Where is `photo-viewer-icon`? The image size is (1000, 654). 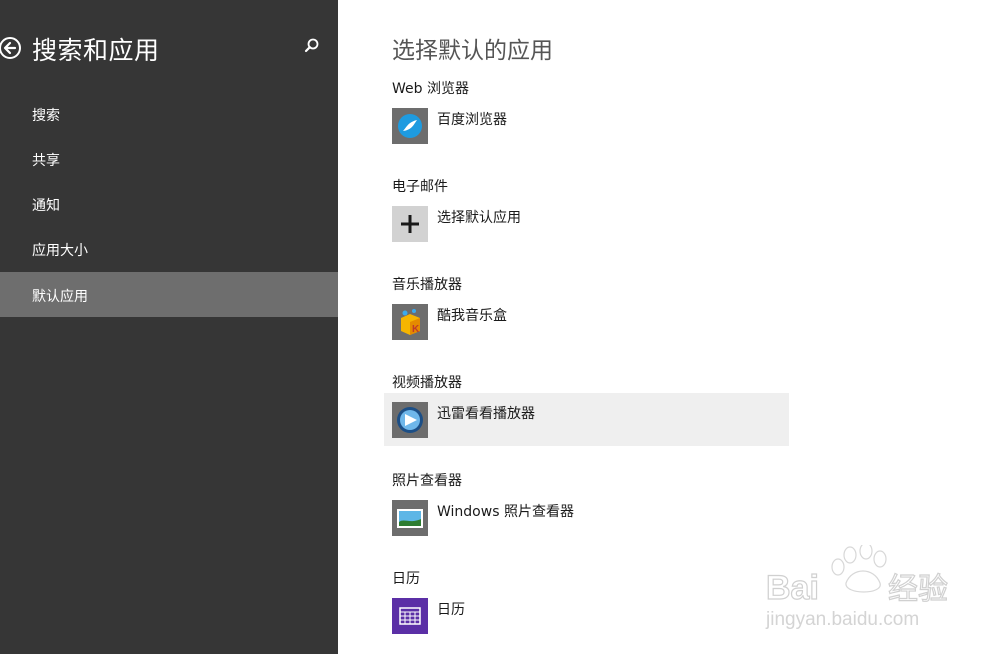 photo-viewer-icon is located at coordinates (410, 518).